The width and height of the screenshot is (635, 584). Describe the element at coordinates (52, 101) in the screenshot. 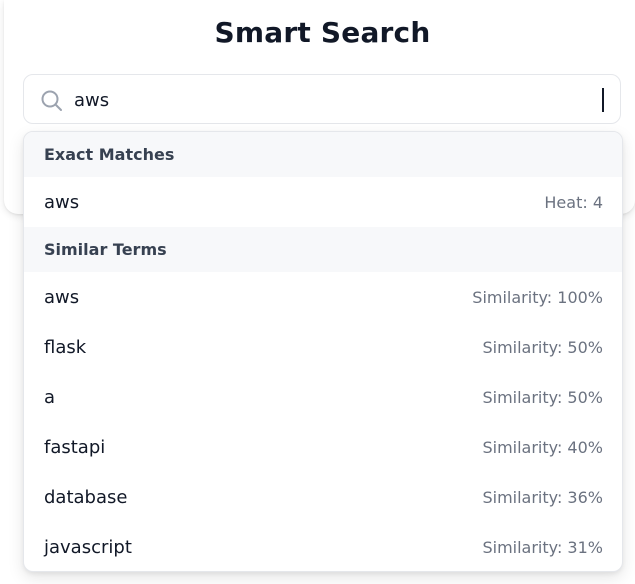

I see `search-icon` at that location.